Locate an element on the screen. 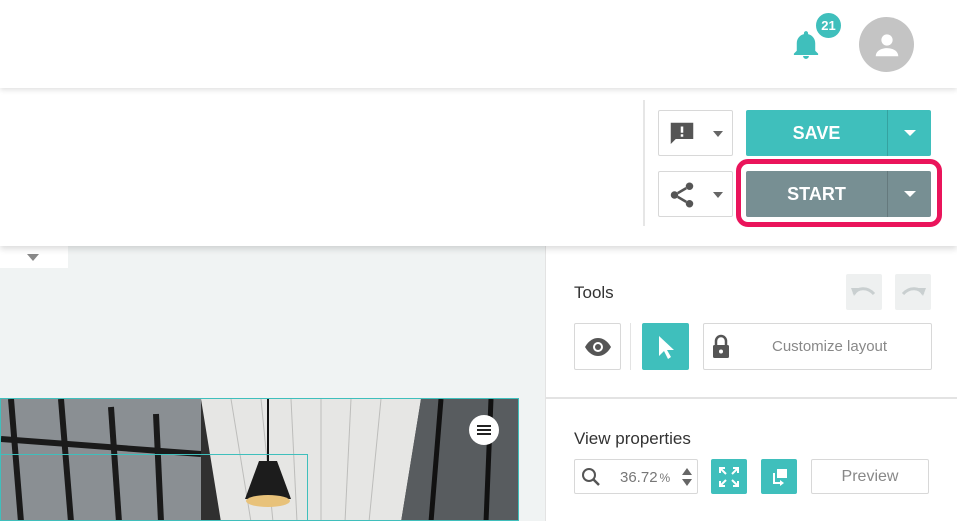  share-icon is located at coordinates (682, 195).